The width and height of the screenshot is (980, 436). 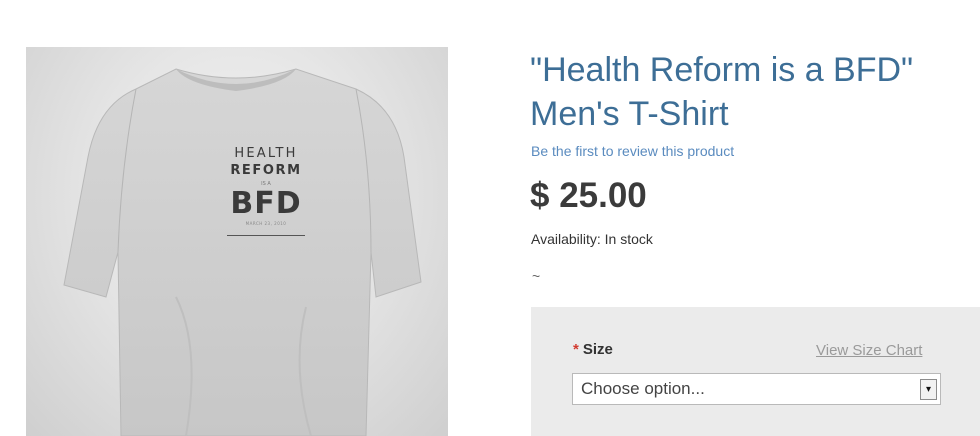 I want to click on availability-status: Availability: In stock, so click(x=592, y=239).